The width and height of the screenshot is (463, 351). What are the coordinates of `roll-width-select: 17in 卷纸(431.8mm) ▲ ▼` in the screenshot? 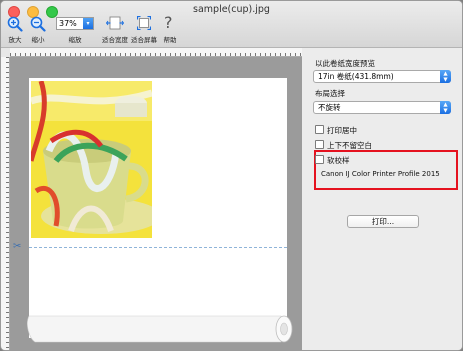 It's located at (382, 76).